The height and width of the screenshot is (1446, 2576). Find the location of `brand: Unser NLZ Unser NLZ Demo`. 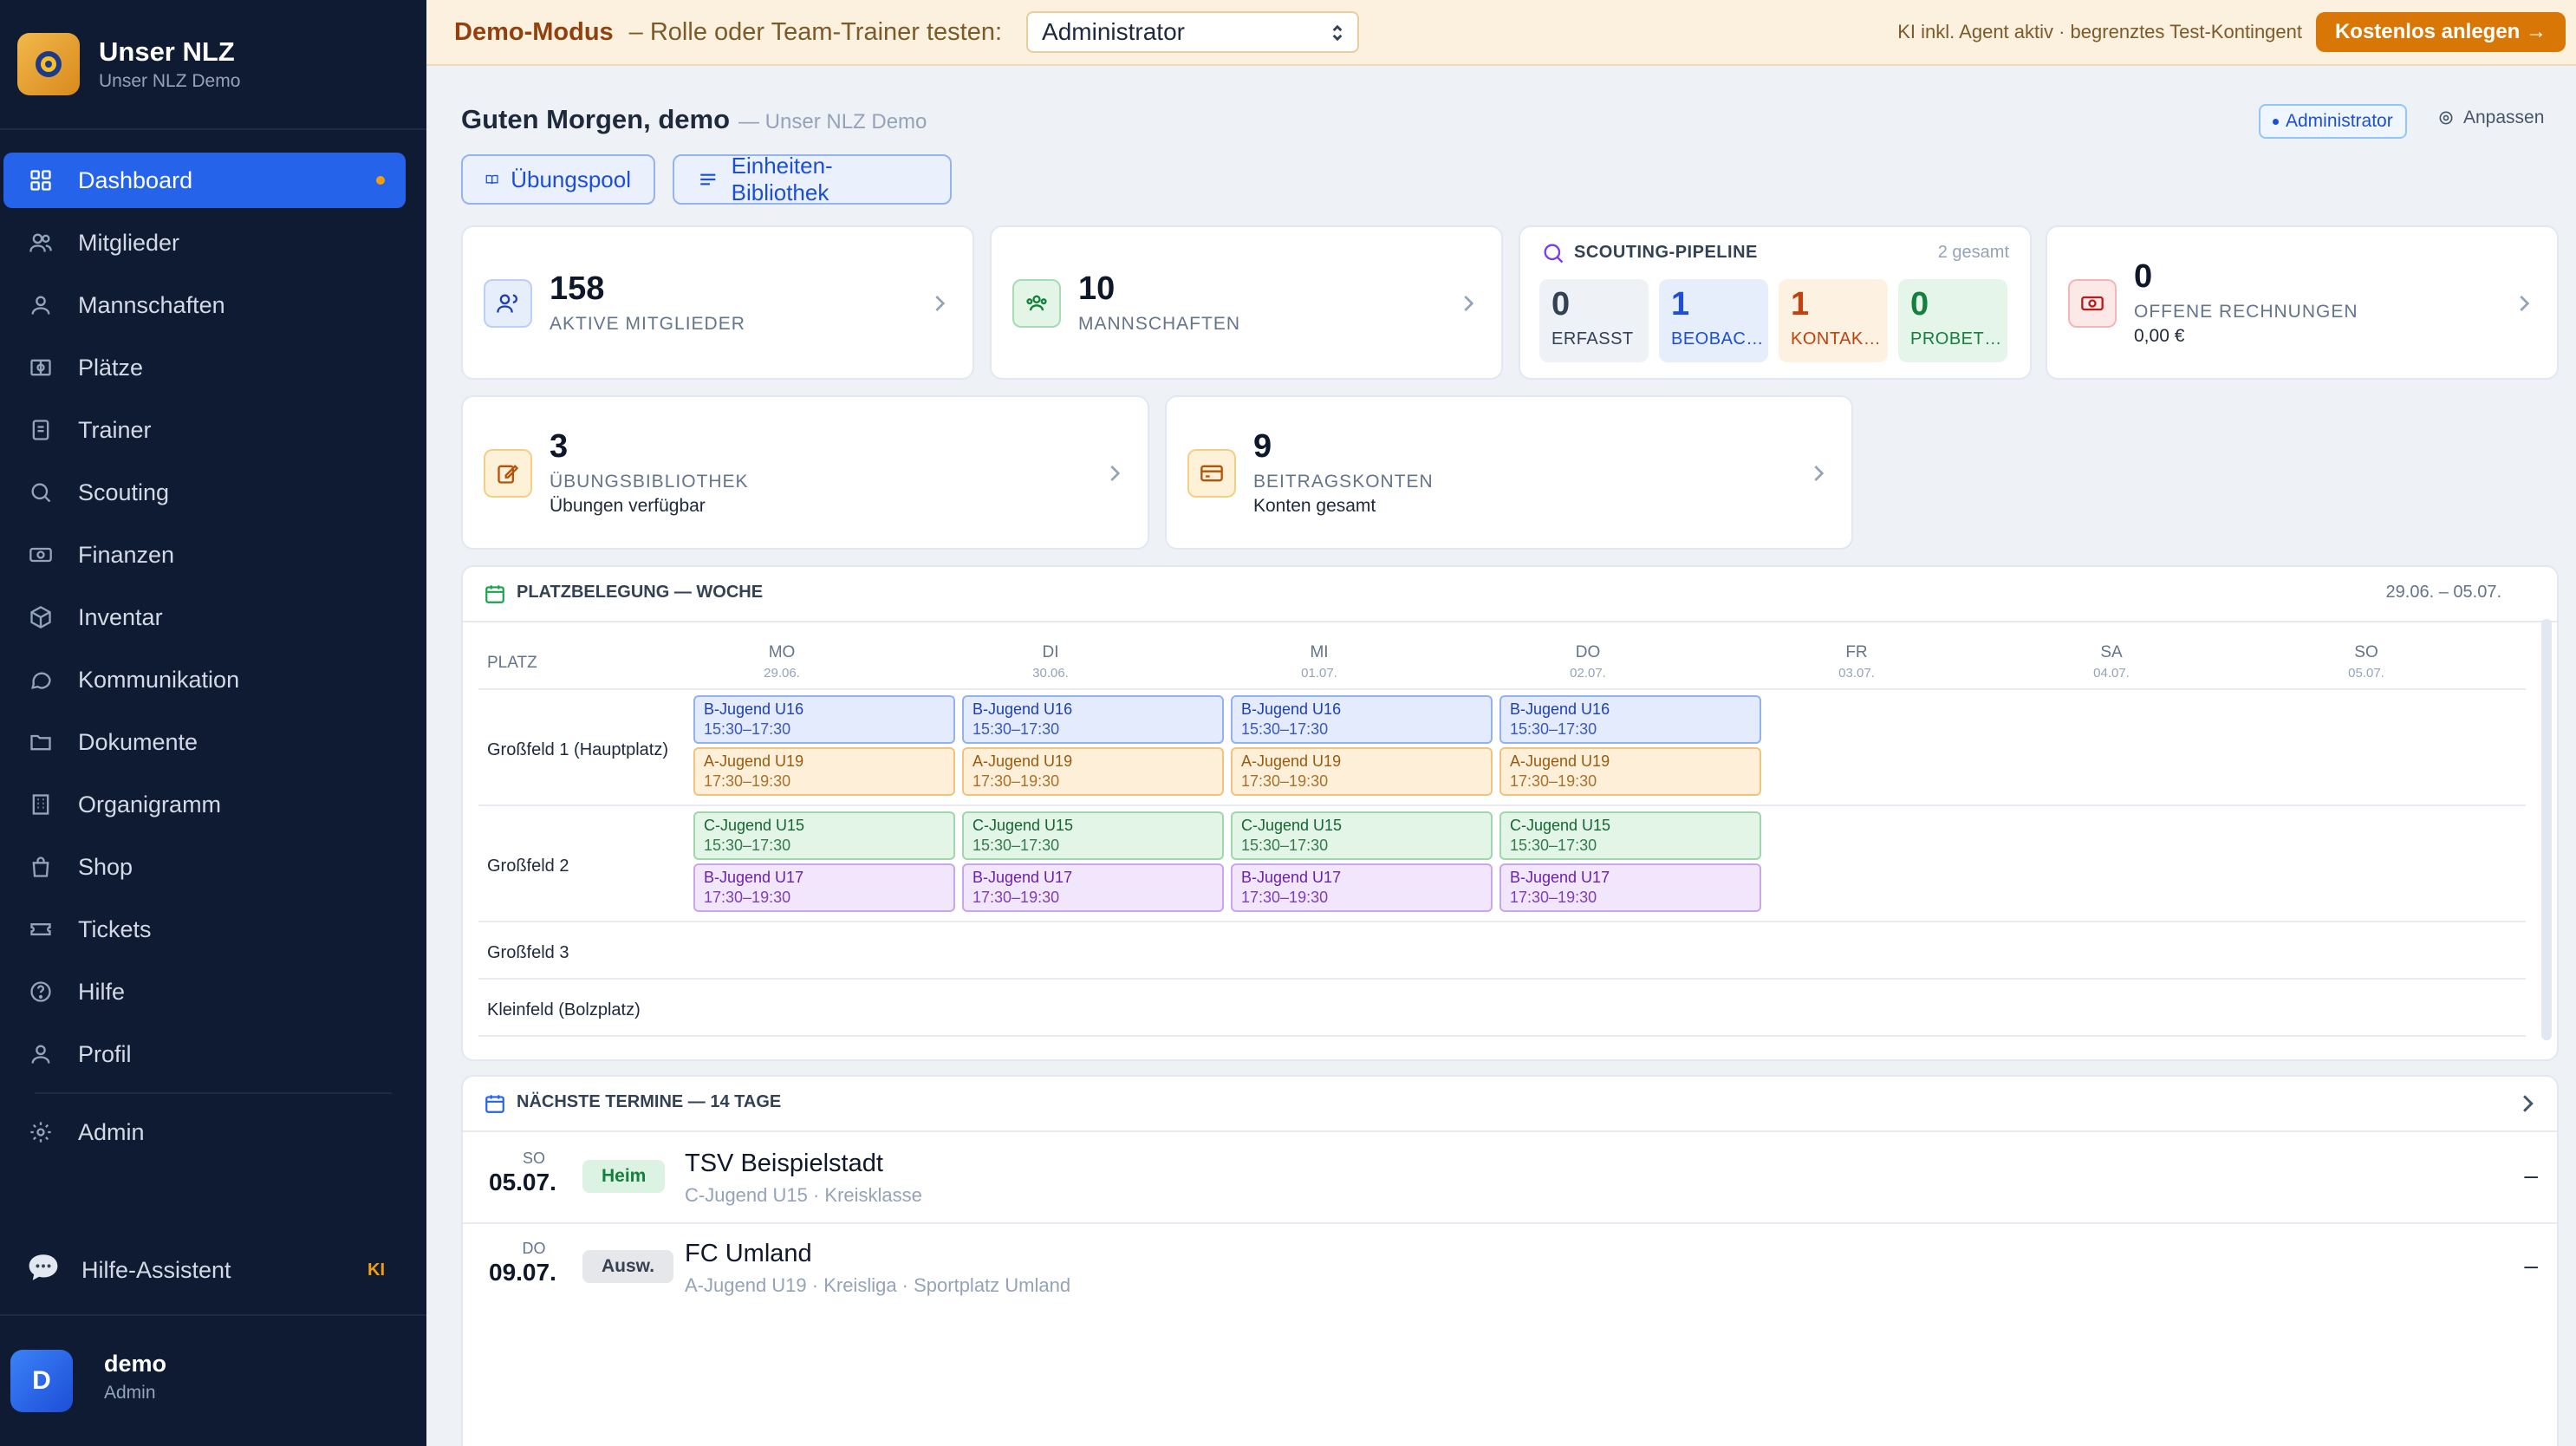

brand: Unser NLZ Unser NLZ Demo is located at coordinates (213, 65).